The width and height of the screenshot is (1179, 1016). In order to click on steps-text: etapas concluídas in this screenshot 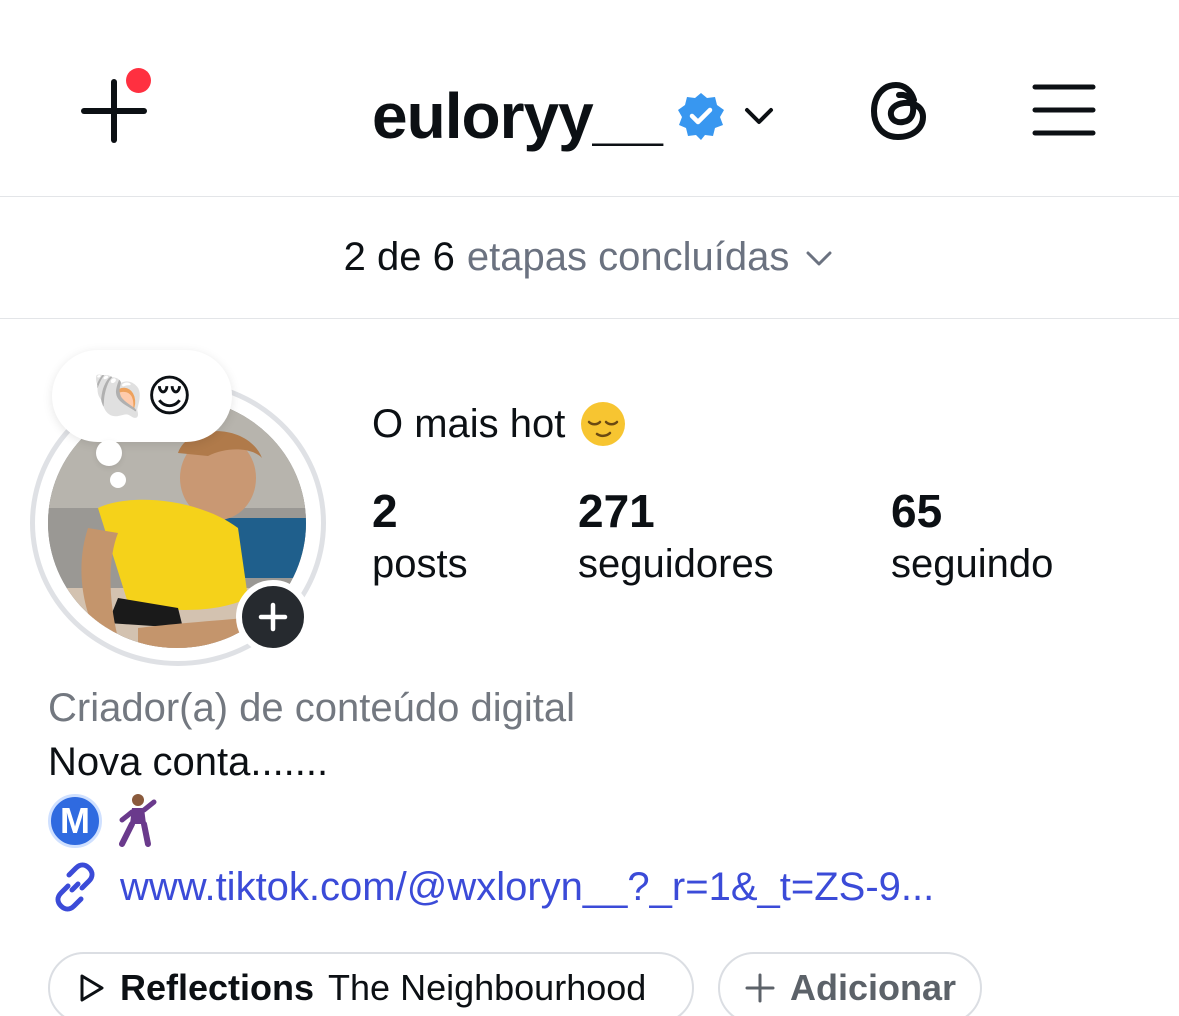, I will do `click(628, 257)`.